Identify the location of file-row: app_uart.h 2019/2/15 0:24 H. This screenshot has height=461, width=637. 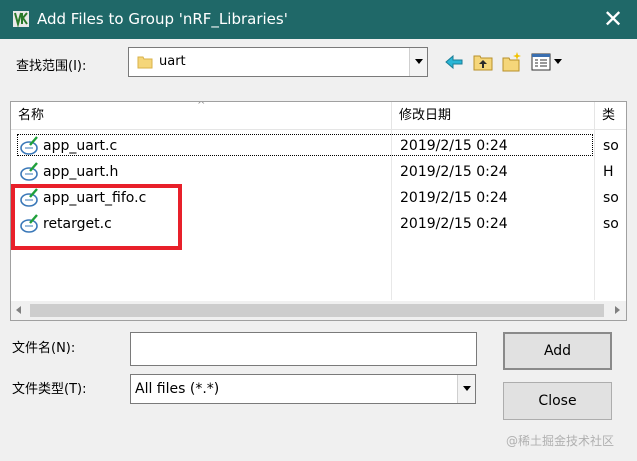
(318, 172).